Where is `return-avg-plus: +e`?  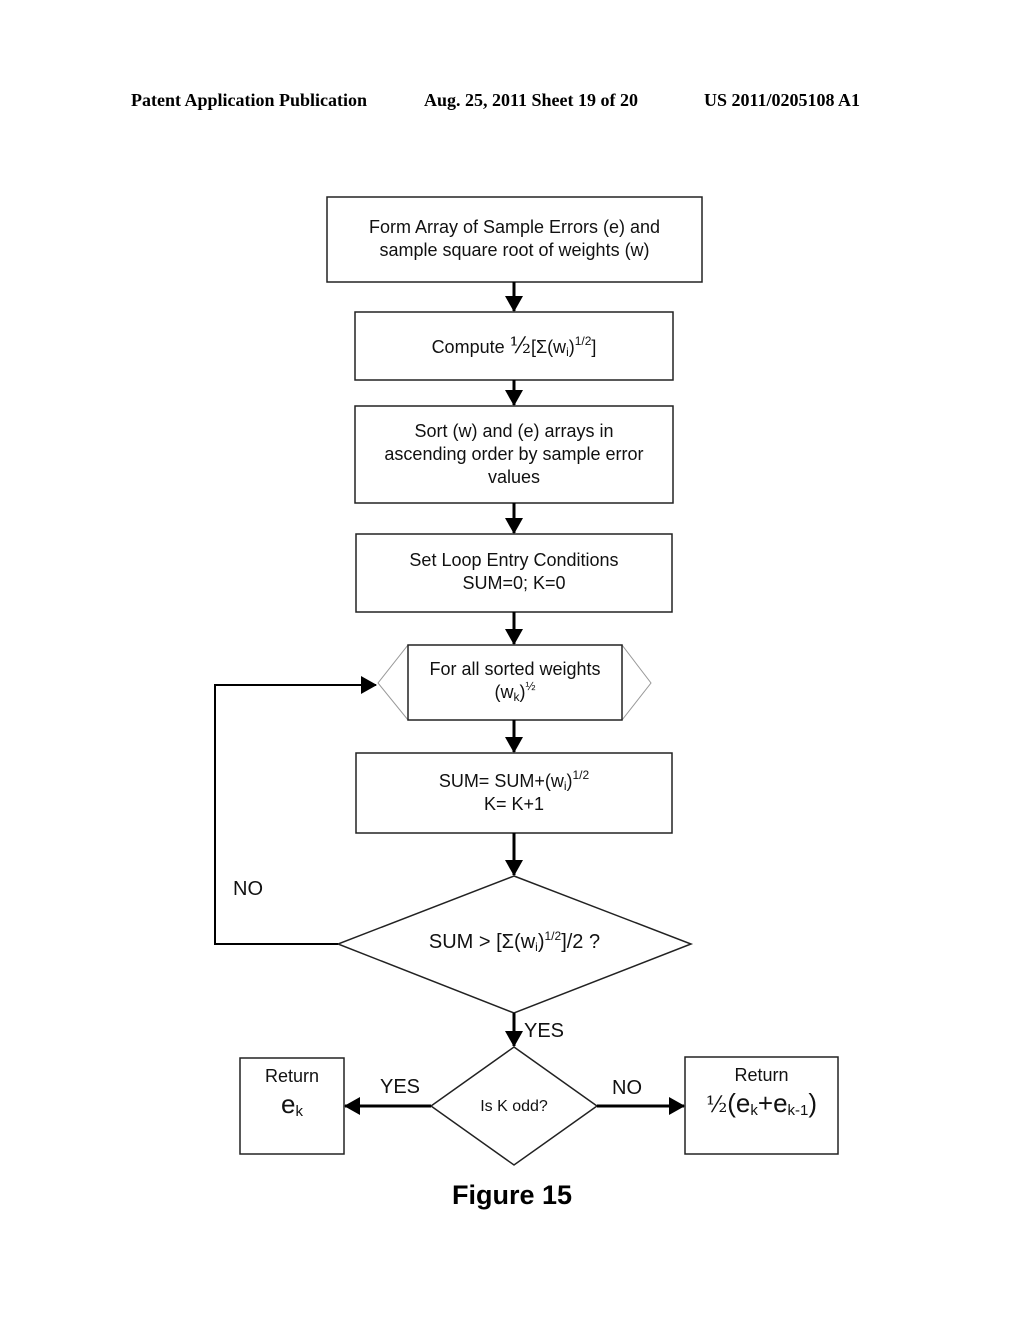
return-avg-plus: +e is located at coordinates (772, 1103).